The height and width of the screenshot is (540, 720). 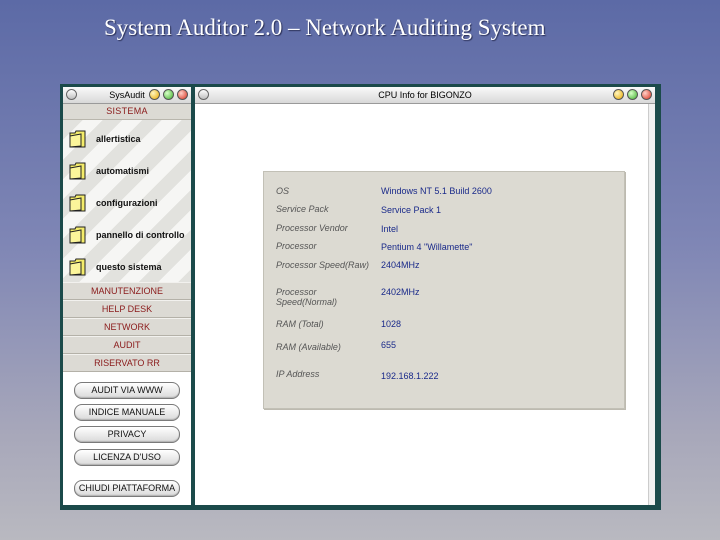 I want to click on info-value: Service Pack 1, so click(x=411, y=210).